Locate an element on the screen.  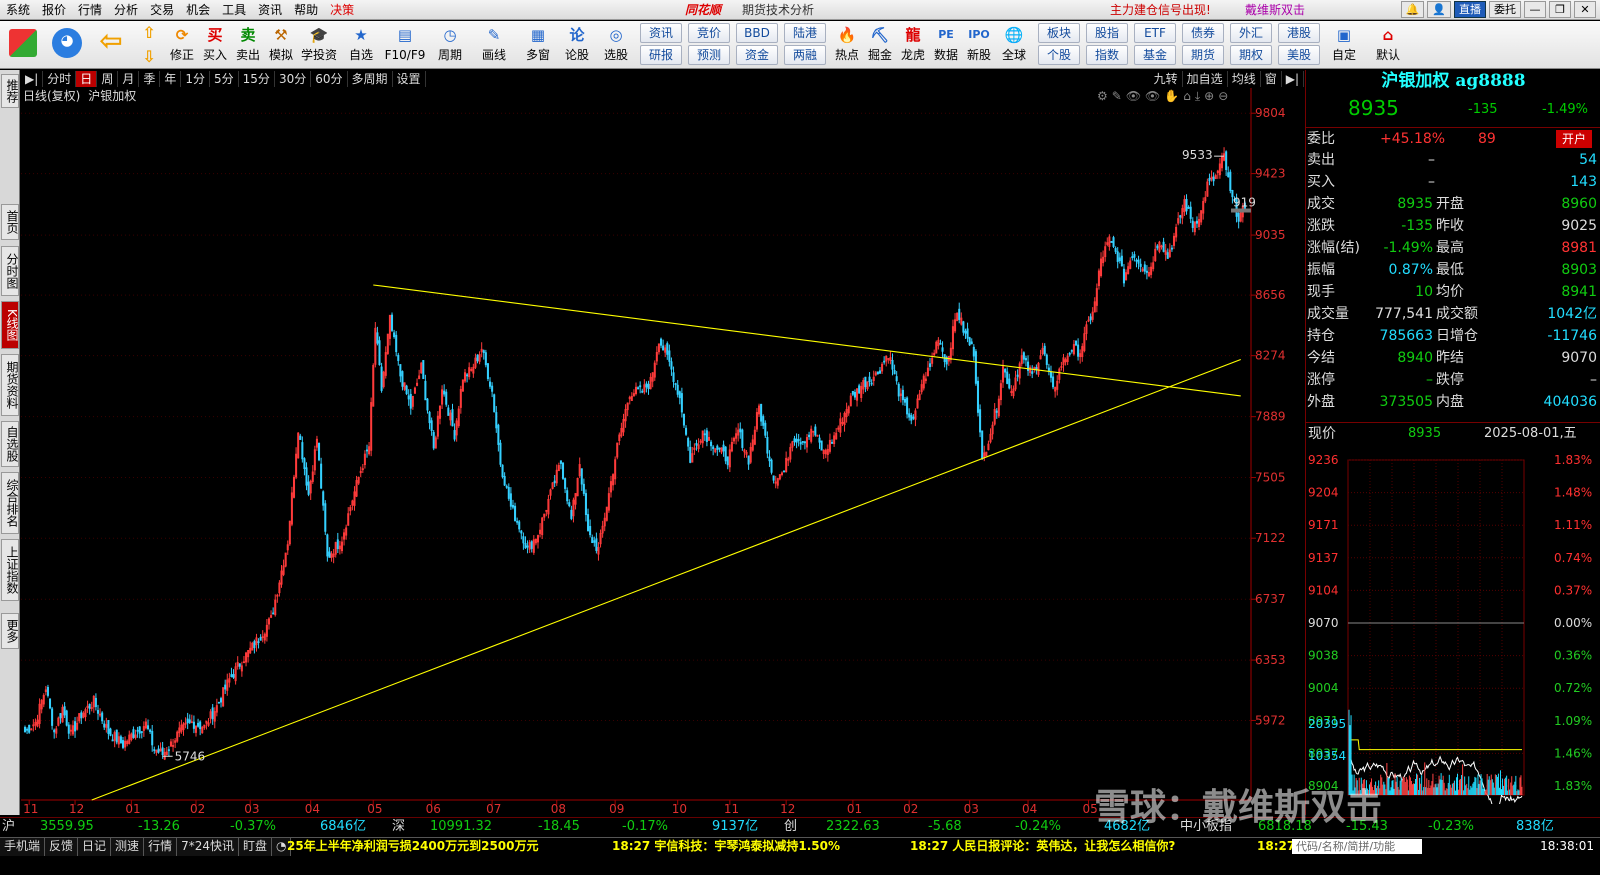
status-tab-diary: 日记 is located at coordinates (95, 847).